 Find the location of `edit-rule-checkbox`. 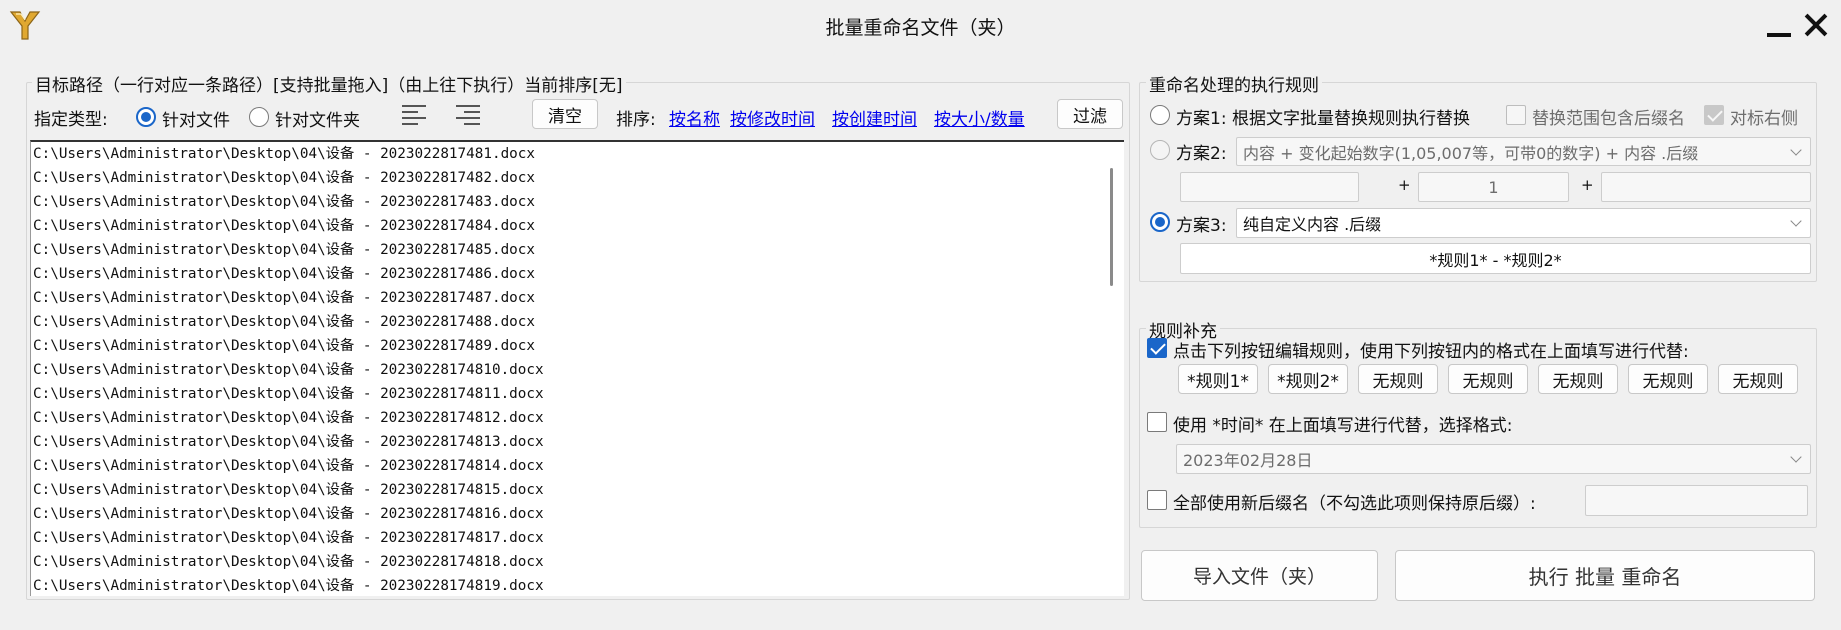

edit-rule-checkbox is located at coordinates (1157, 348).